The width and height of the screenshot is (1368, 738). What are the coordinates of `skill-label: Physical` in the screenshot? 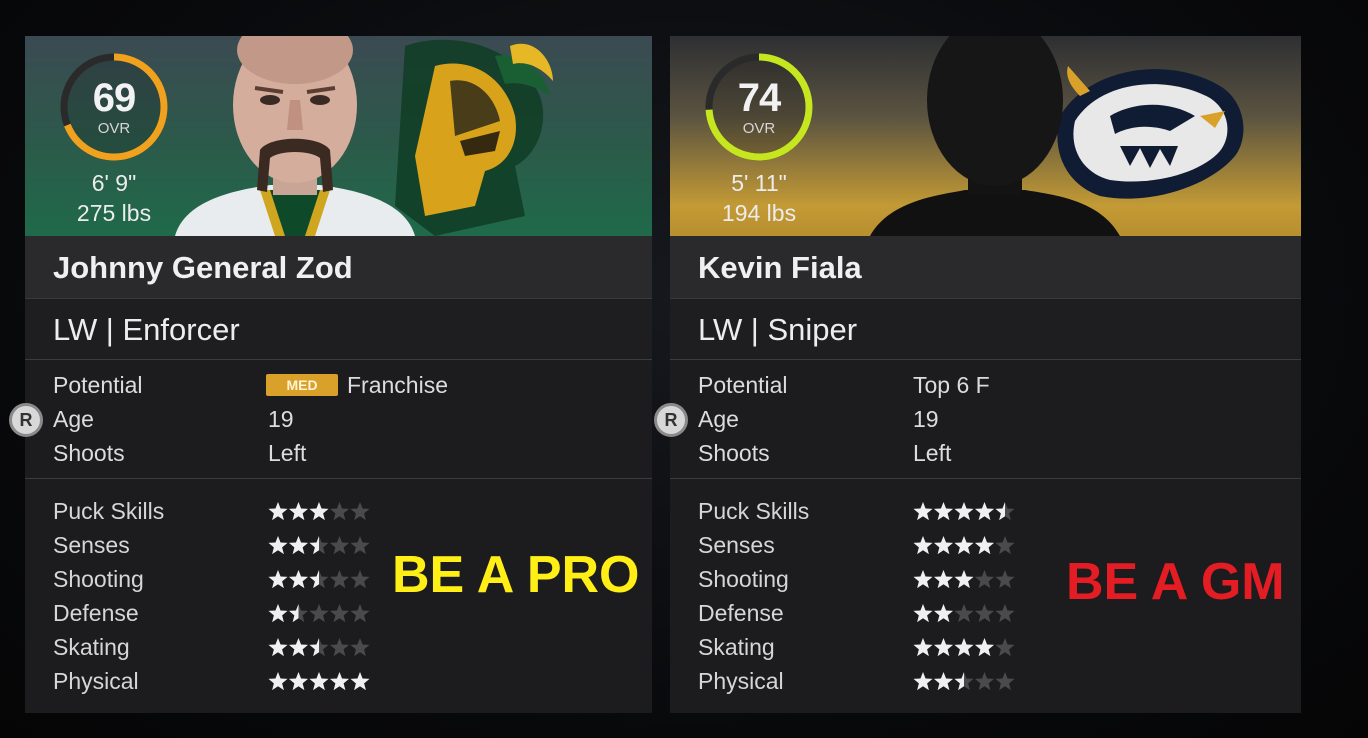 It's located at (96, 681).